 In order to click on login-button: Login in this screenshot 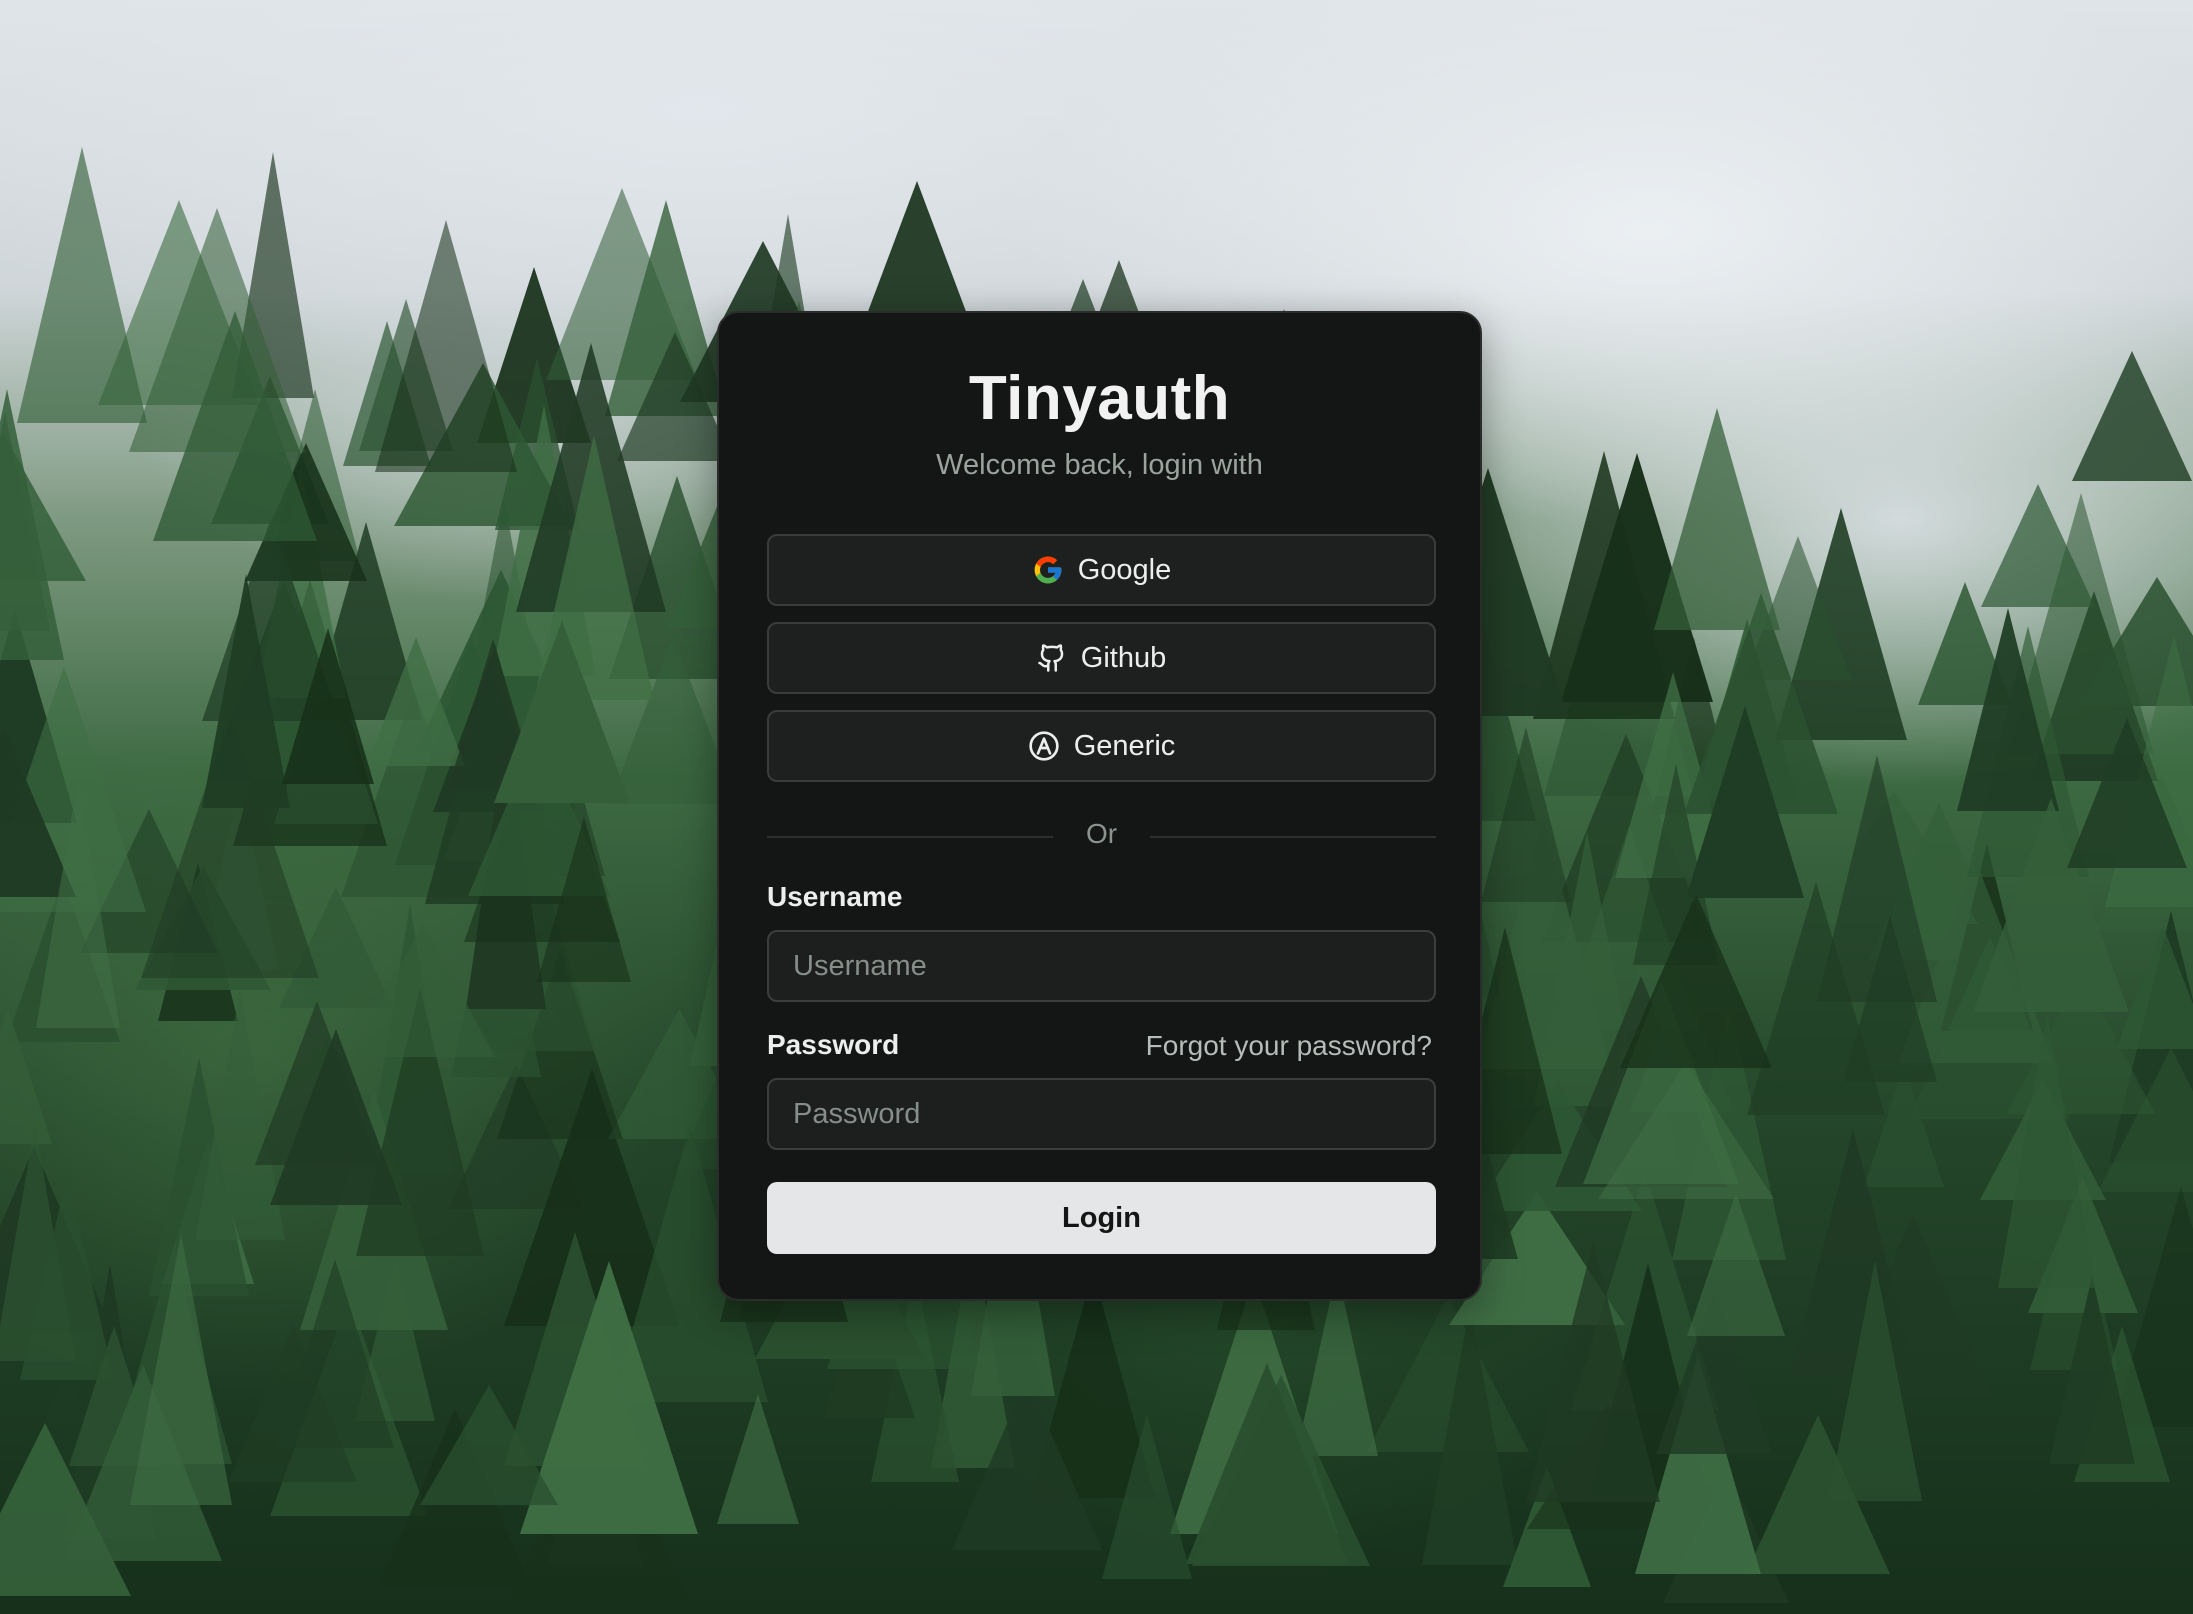, I will do `click(1101, 1218)`.